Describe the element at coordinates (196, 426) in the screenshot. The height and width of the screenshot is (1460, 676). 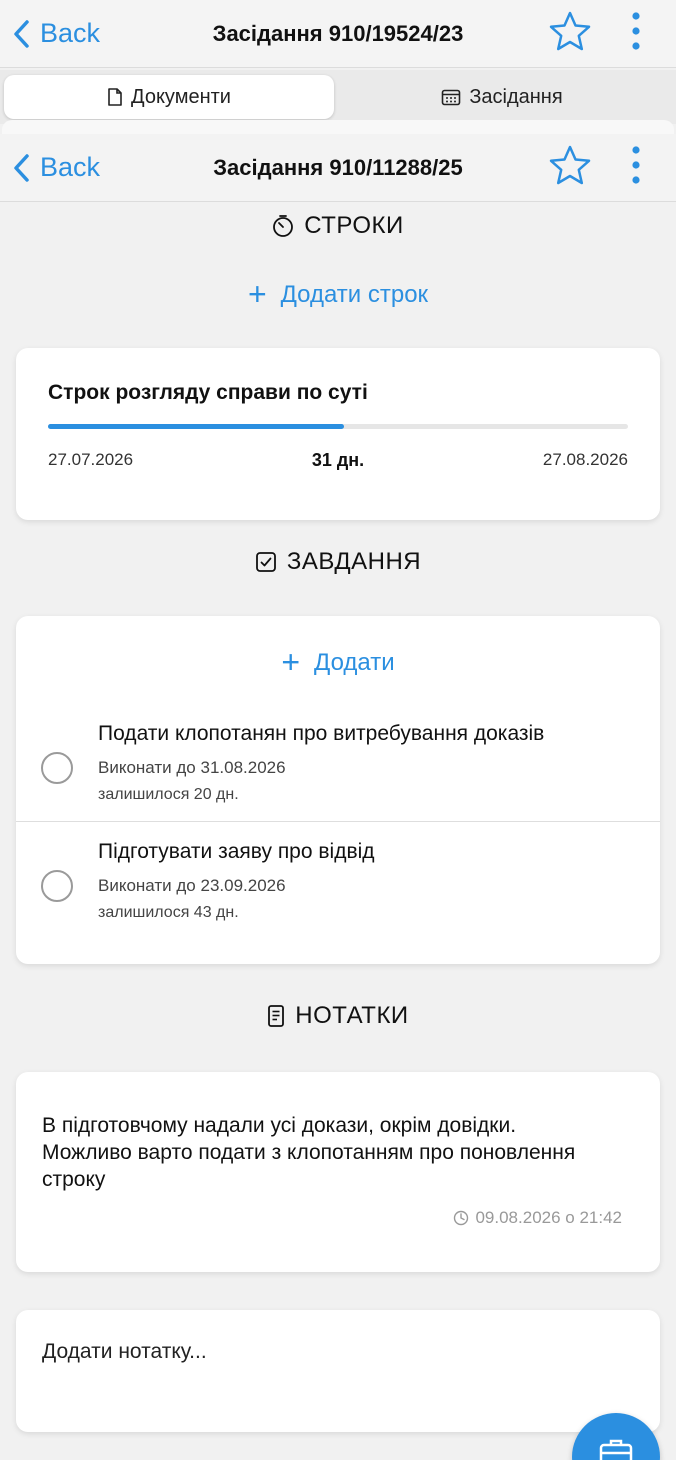
I see `deadline-progress-fill` at that location.